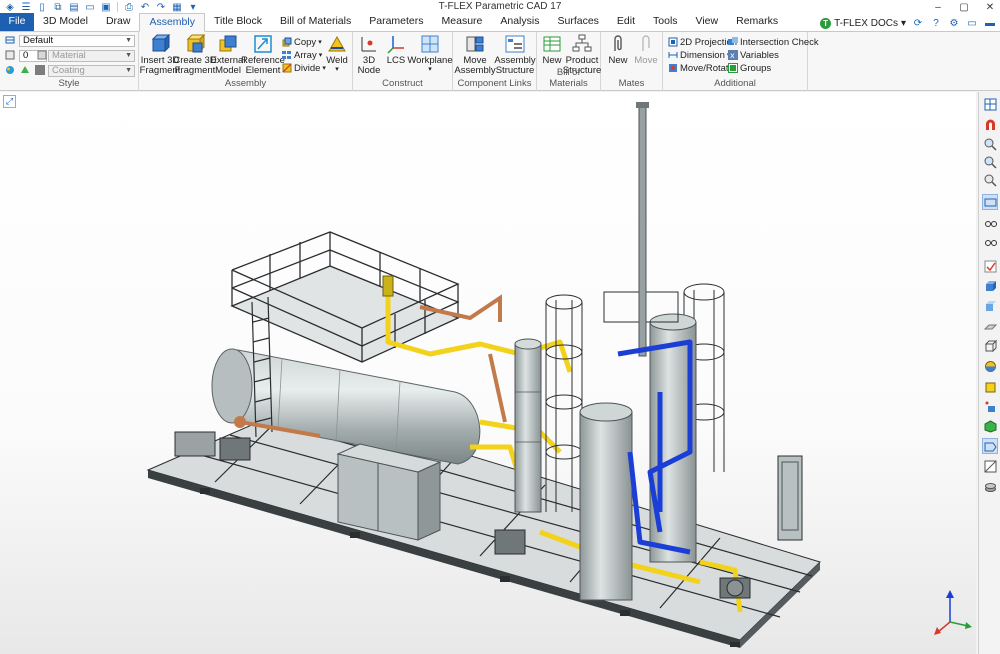 Image resolution: width=1000 pixels, height=654 pixels. What do you see at coordinates (195, 54) in the screenshot?
I see `create-fragment-button: Create 3D Fragment` at bounding box center [195, 54].